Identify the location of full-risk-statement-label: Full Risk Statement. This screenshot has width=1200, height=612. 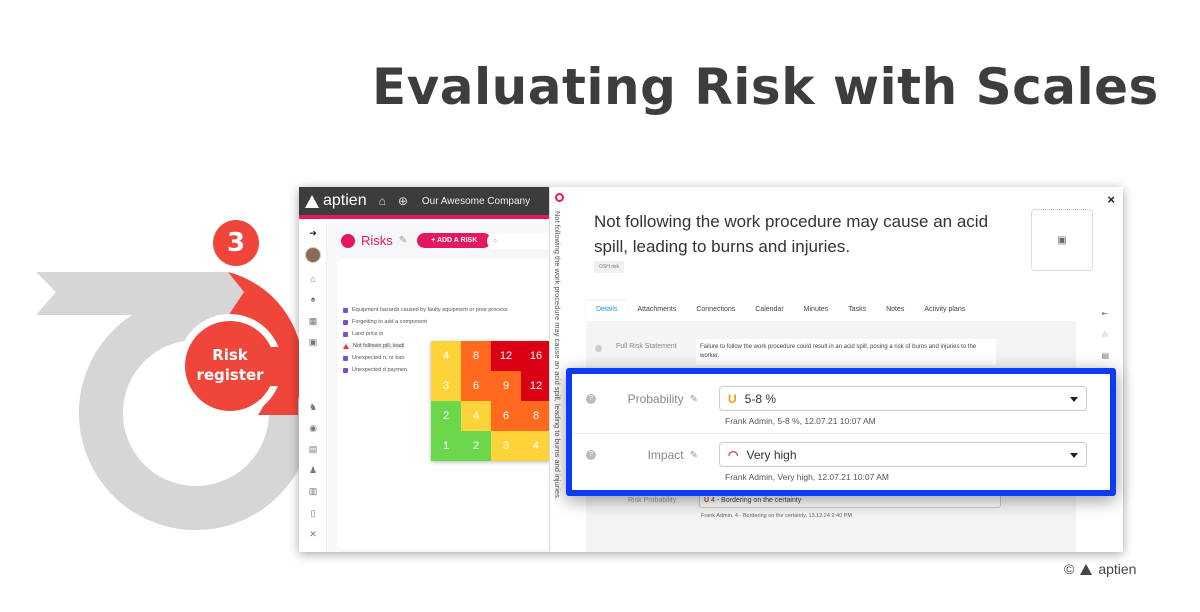
(646, 346).